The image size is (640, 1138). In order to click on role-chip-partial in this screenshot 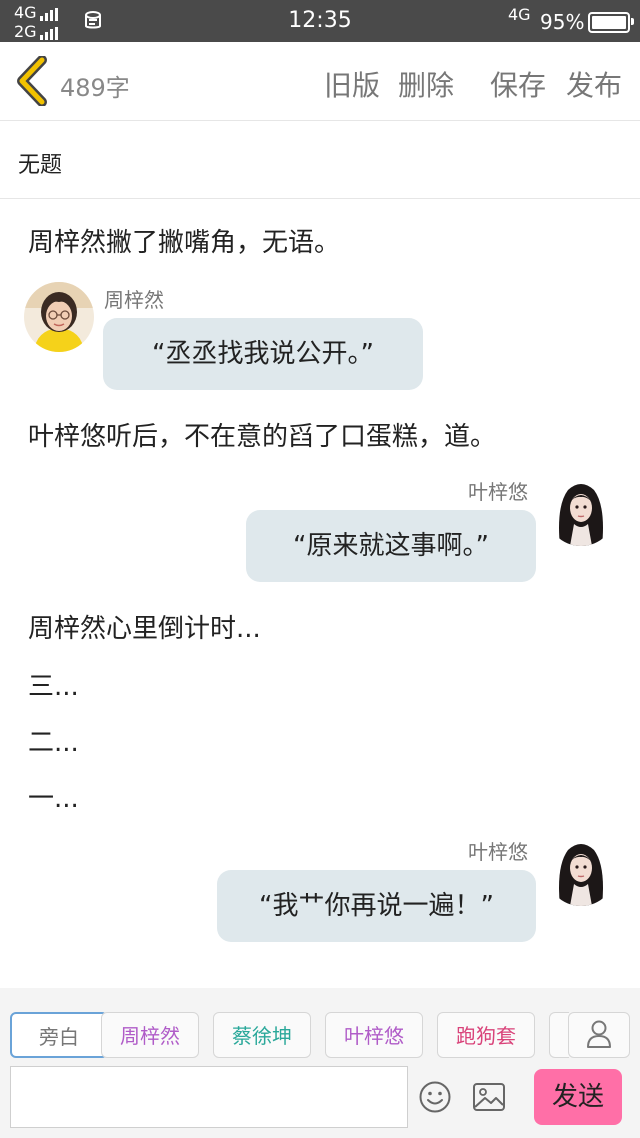, I will do `click(559, 1035)`.